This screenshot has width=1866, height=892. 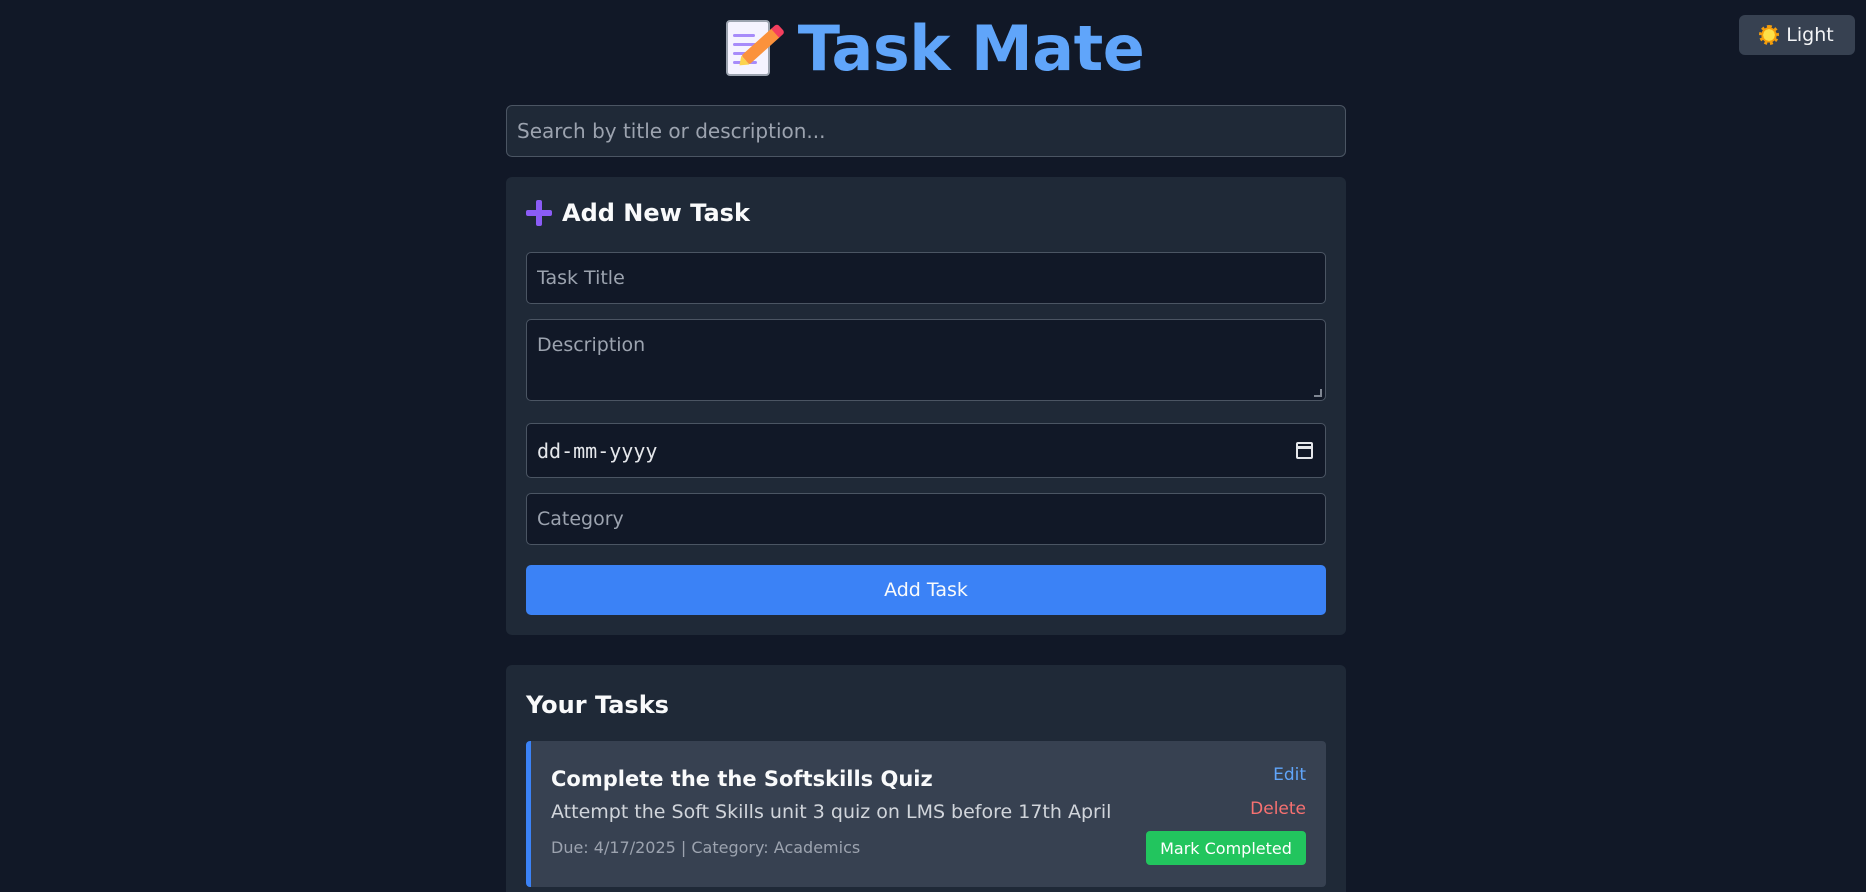 What do you see at coordinates (1226, 848) in the screenshot?
I see `mark-completed-button: Mark Completed` at bounding box center [1226, 848].